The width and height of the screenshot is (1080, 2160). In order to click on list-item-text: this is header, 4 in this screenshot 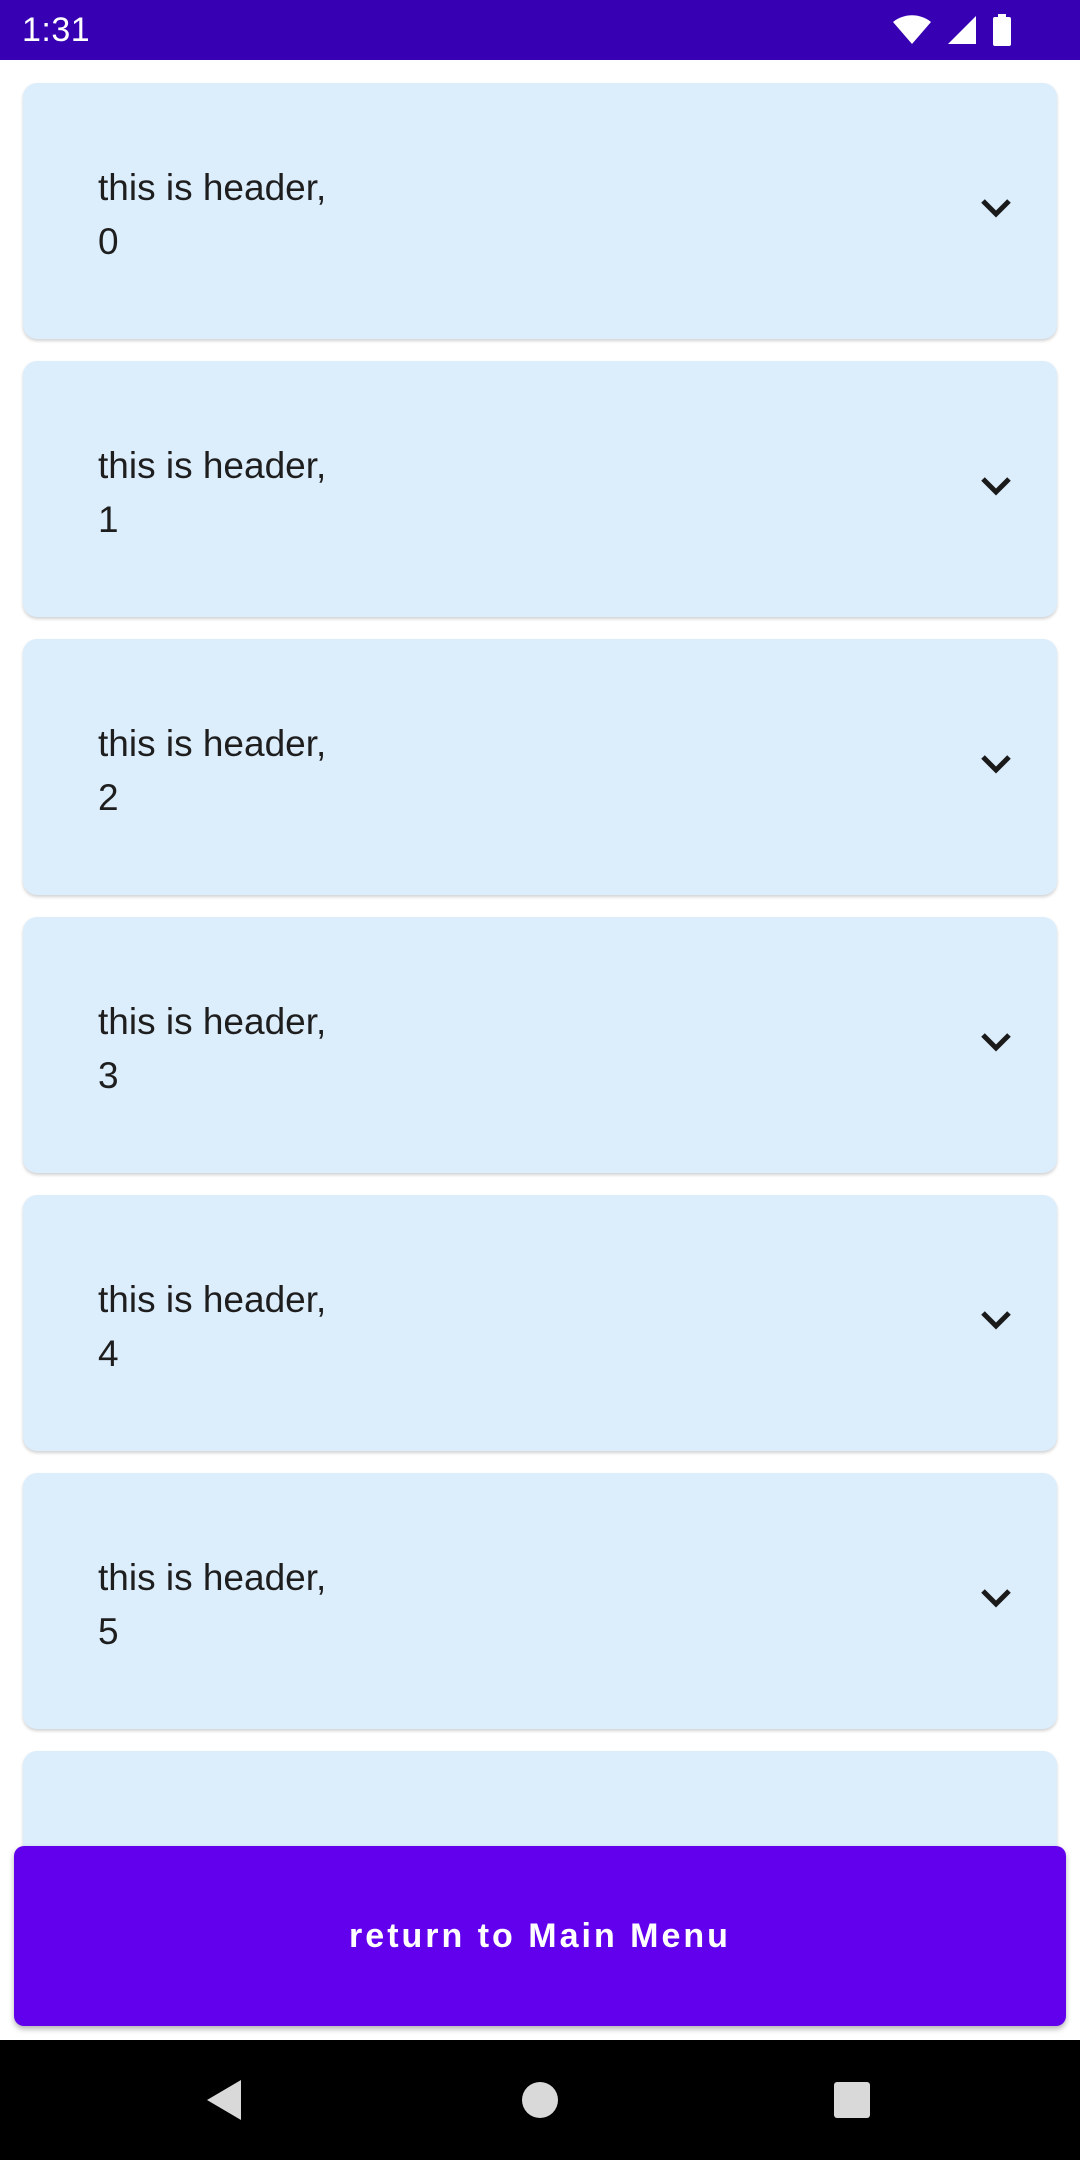, I will do `click(328, 1327)`.